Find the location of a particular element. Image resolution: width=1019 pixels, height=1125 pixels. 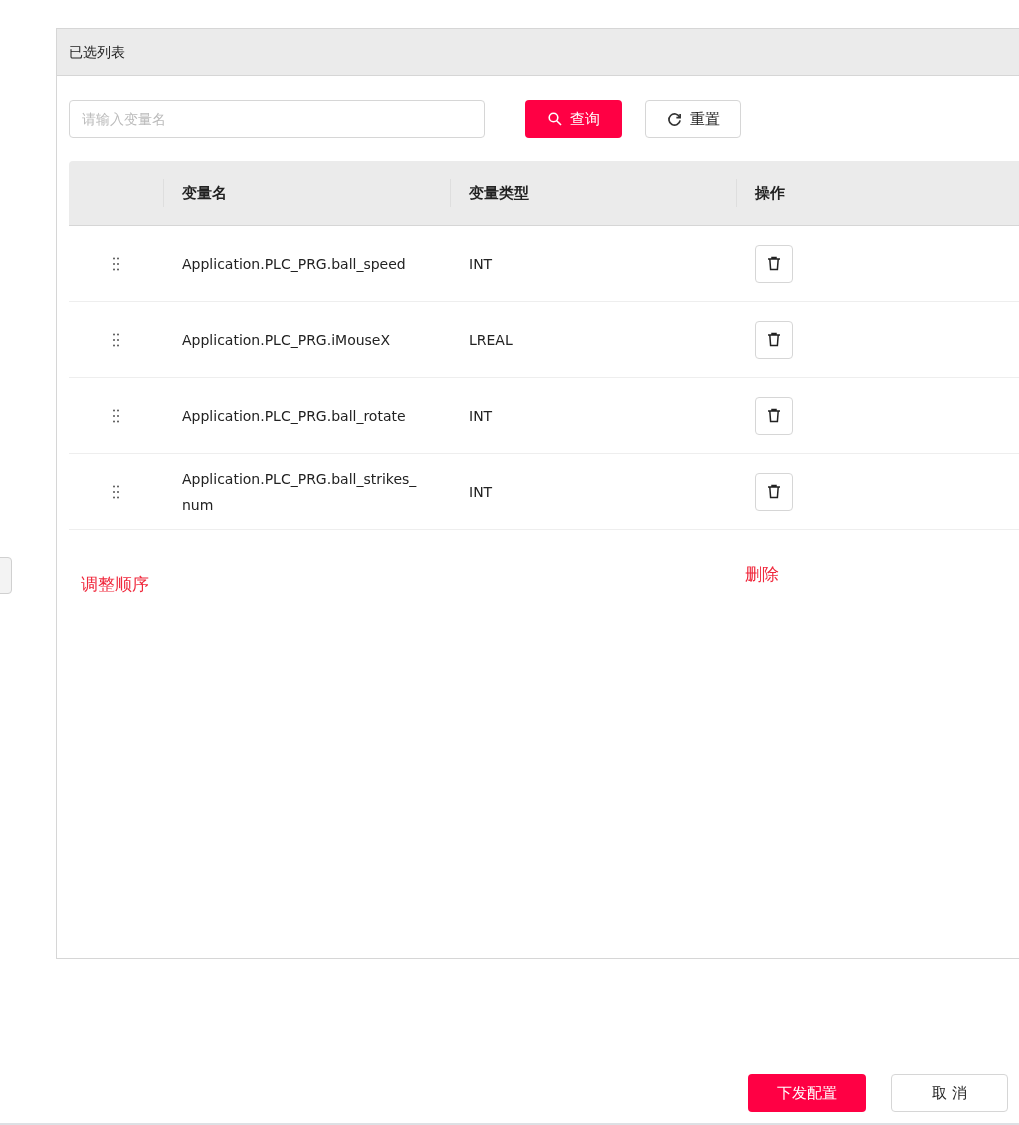

table-cell-text: Application.PLC_PRG.ball_speed is located at coordinates (294, 264).